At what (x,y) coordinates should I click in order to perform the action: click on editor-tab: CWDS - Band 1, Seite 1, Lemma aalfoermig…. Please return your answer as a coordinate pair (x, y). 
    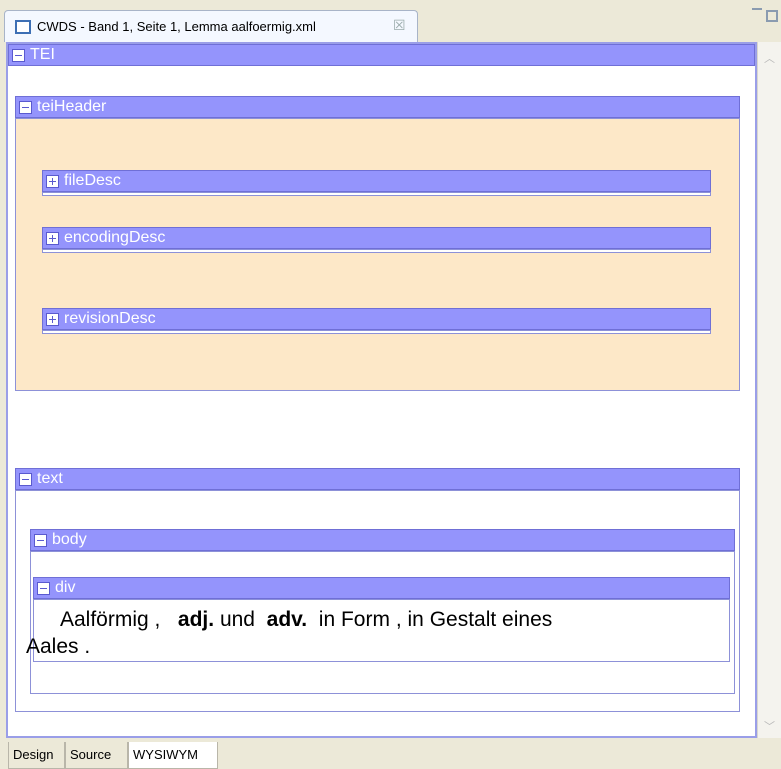
    Looking at the image, I should click on (211, 26).